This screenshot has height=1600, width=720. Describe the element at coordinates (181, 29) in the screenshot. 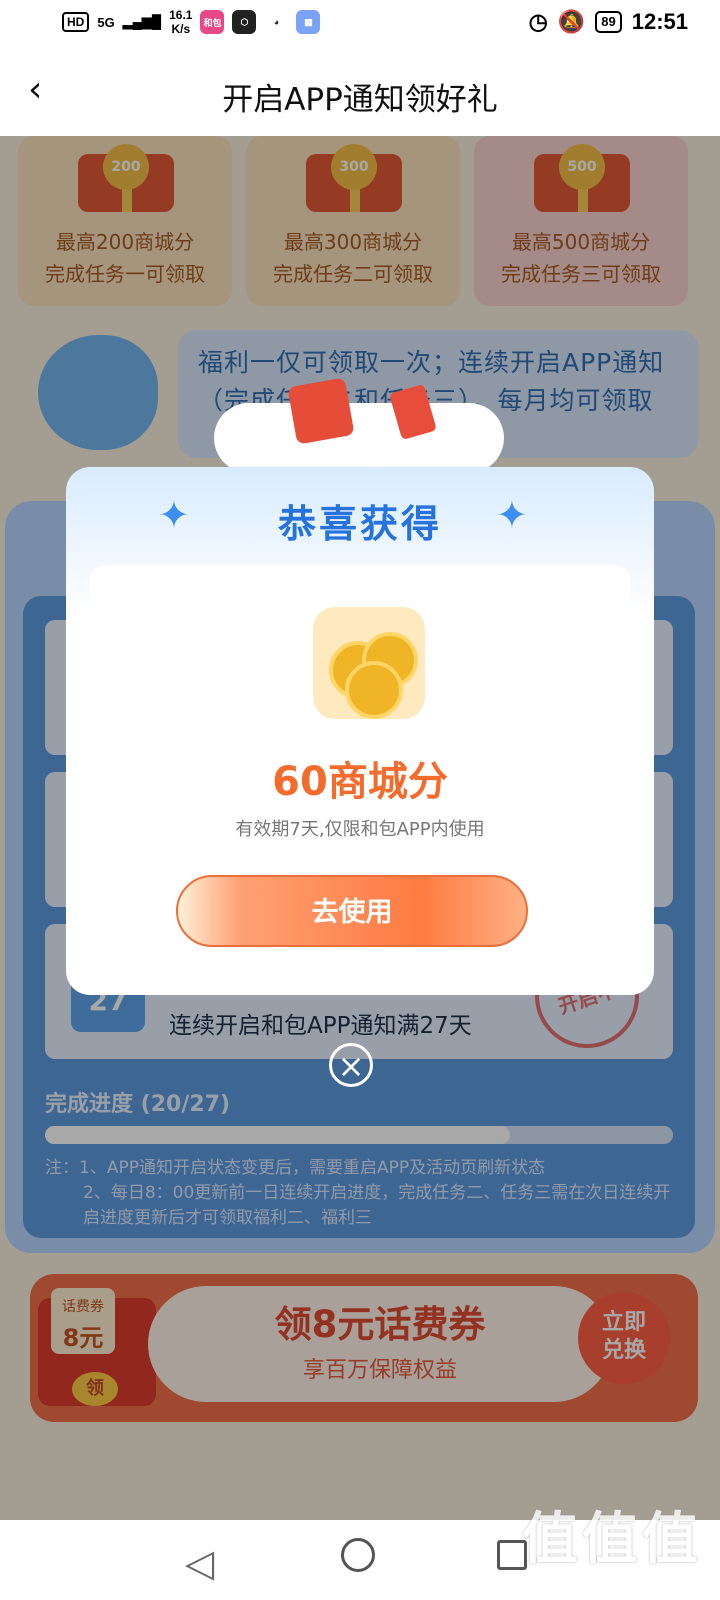

I see `speed-unit: K/s` at that location.